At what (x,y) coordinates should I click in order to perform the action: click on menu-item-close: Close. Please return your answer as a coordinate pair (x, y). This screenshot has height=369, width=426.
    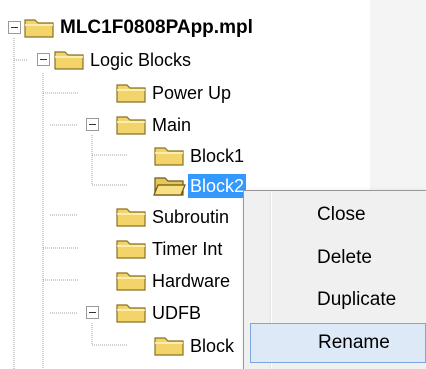
    Looking at the image, I should click on (338, 215).